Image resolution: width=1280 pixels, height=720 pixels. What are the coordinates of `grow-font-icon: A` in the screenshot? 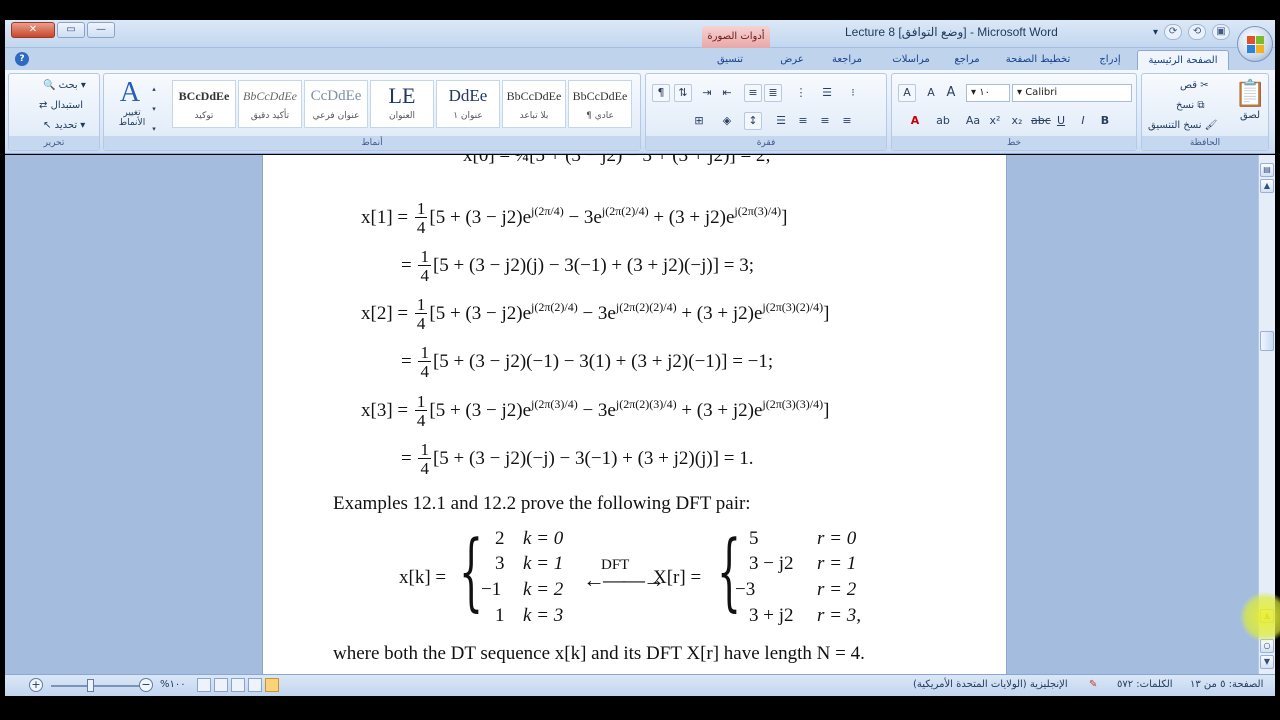 It's located at (951, 93).